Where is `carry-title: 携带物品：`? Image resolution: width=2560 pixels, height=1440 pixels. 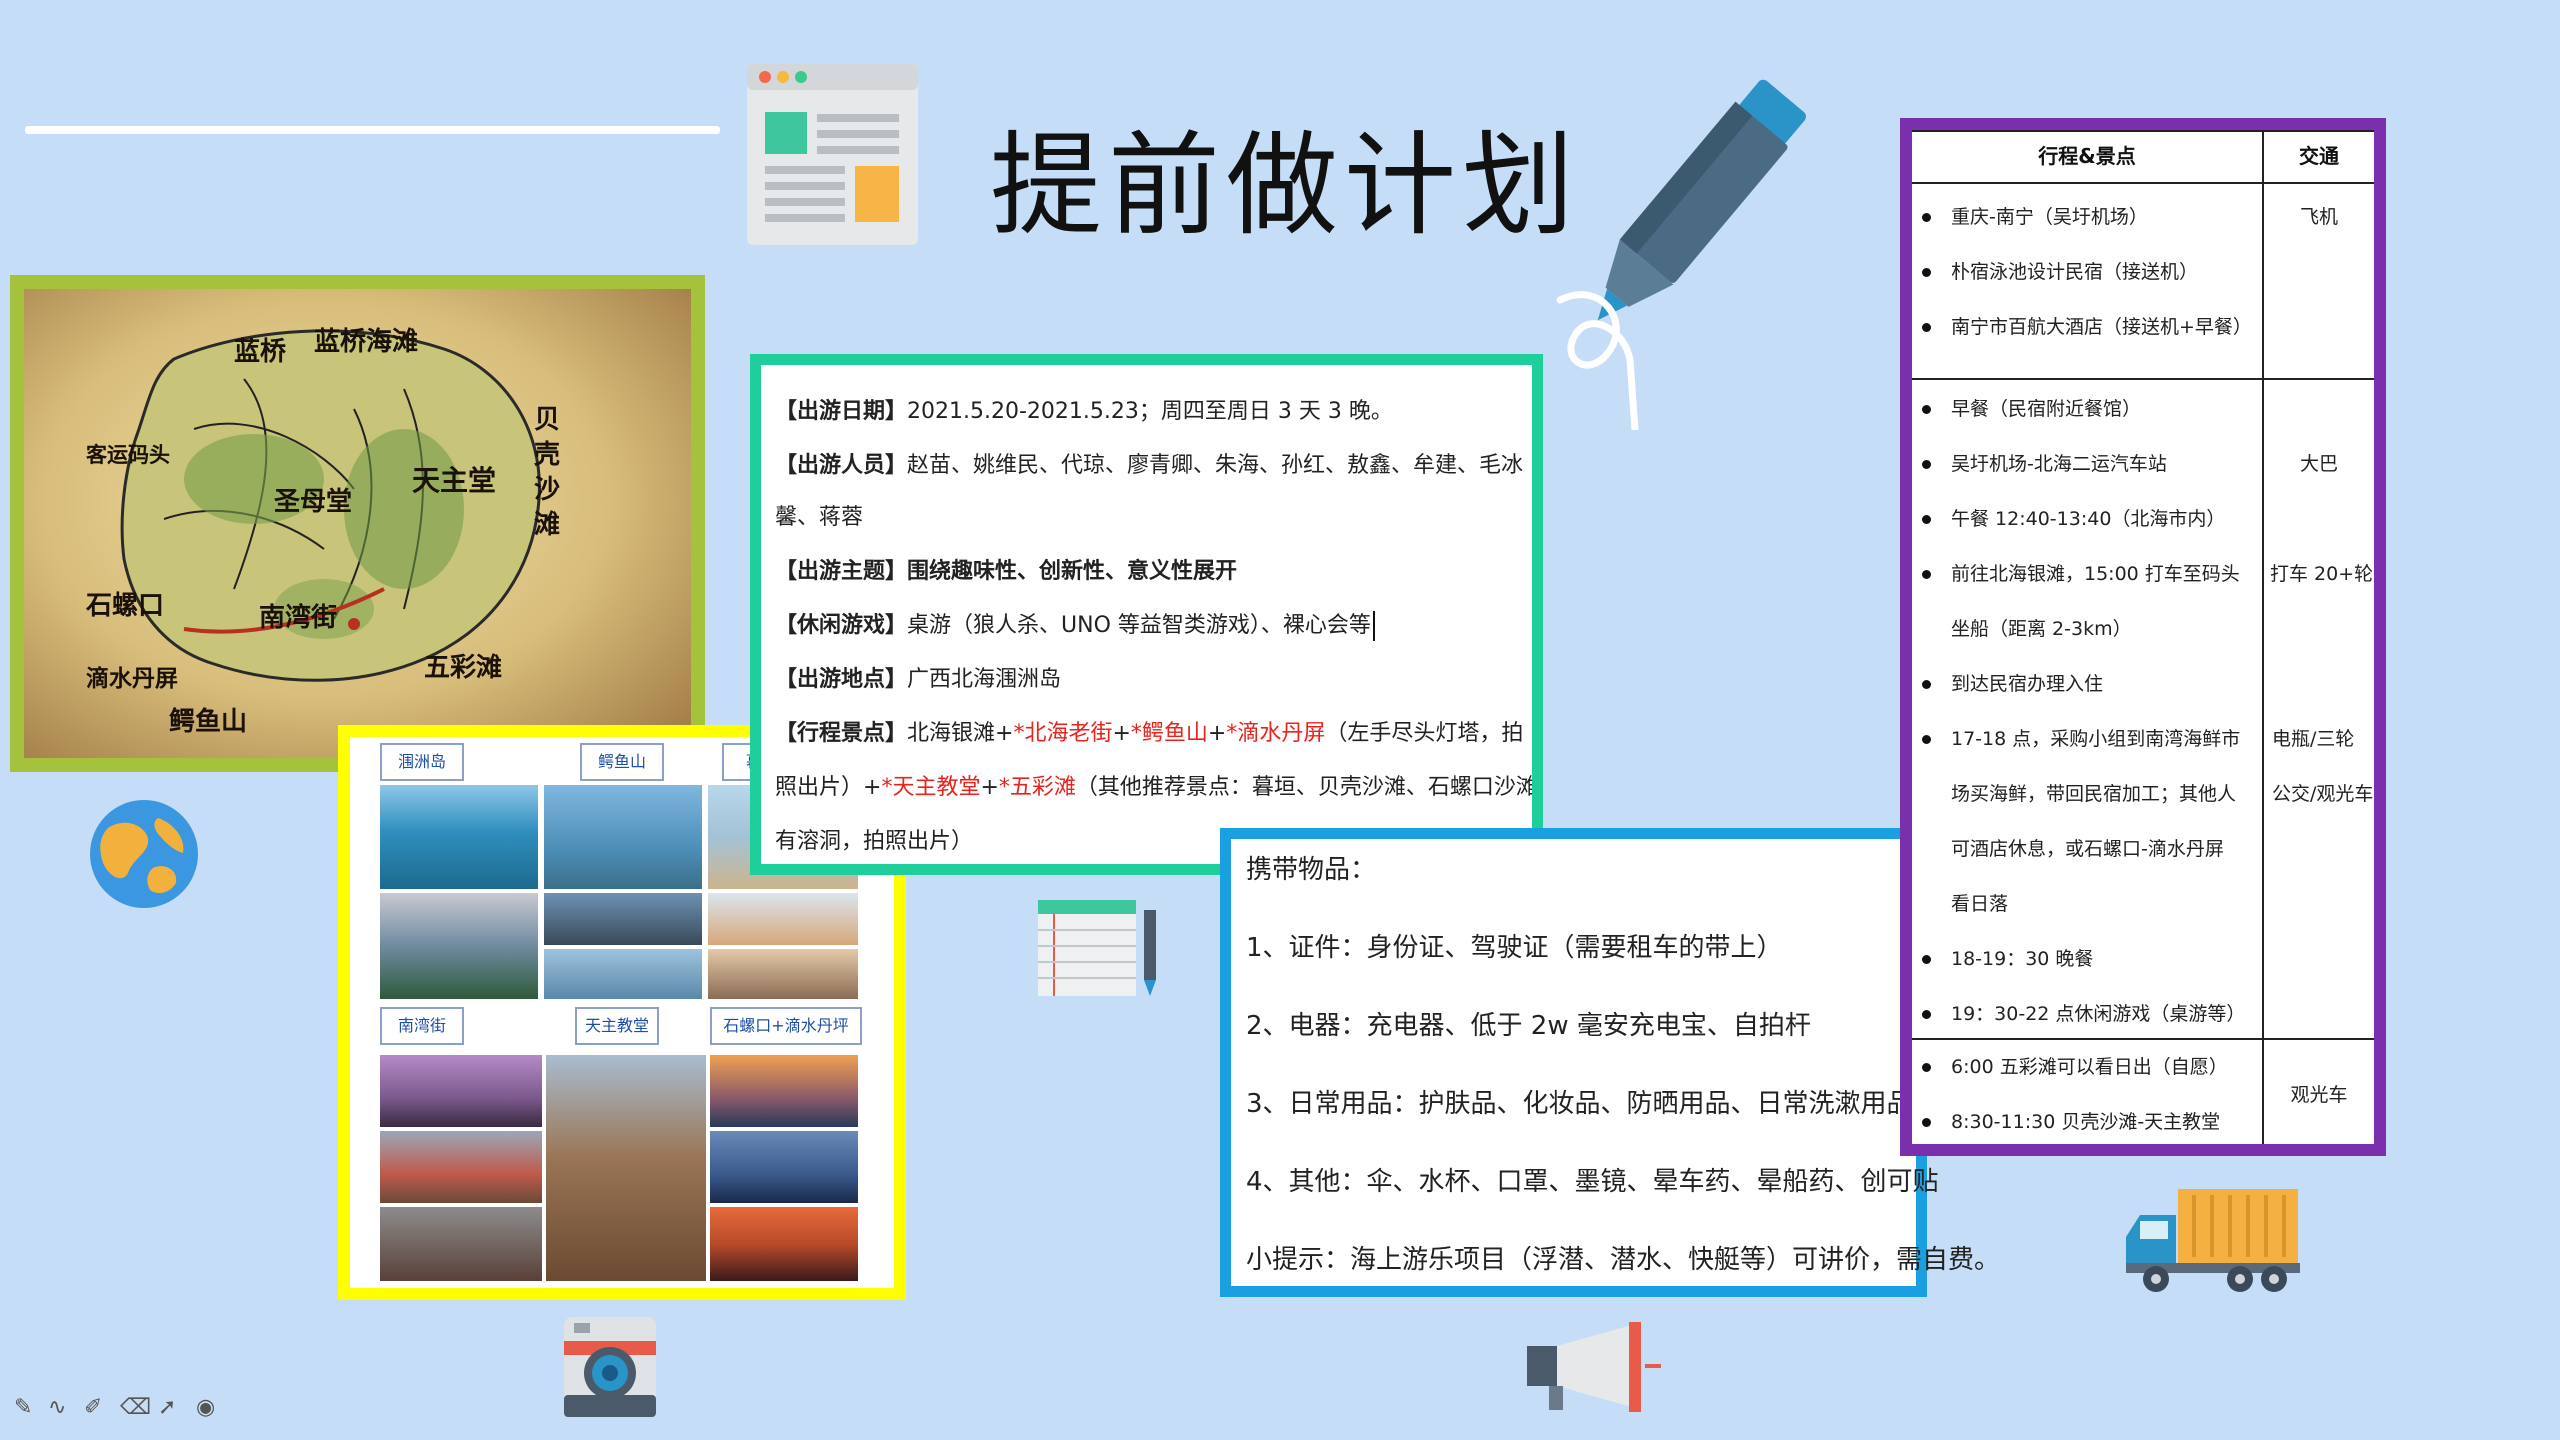 carry-title: 携带物品： is located at coordinates (1311, 870).